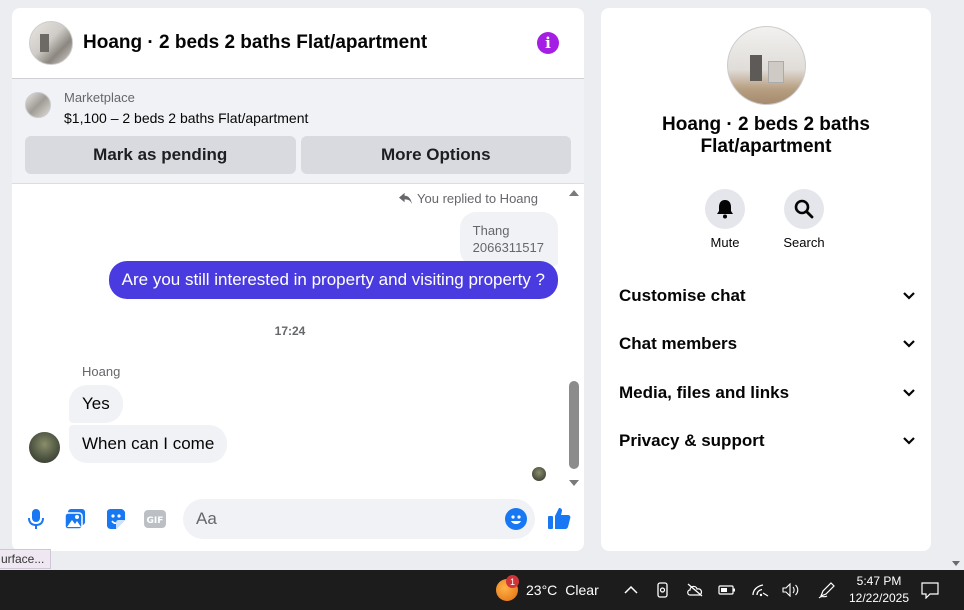 The image size is (964, 610). What do you see at coordinates (51, 43) in the screenshot?
I see `listing-avatar` at bounding box center [51, 43].